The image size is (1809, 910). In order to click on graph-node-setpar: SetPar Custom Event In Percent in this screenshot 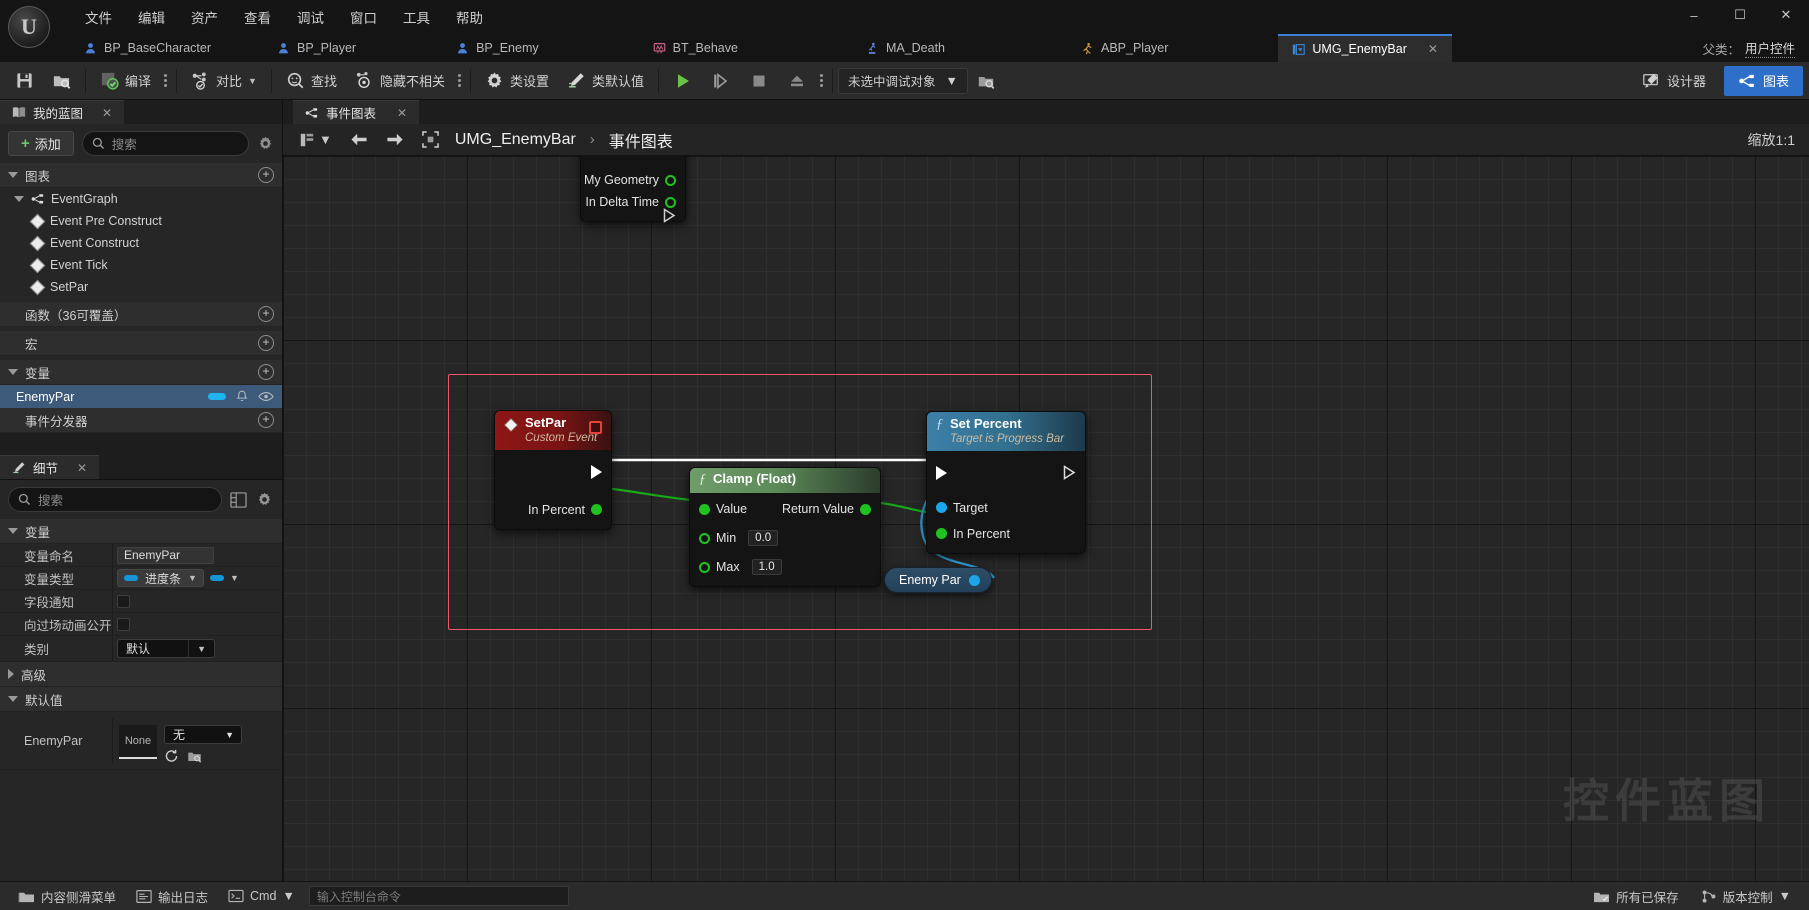, I will do `click(553, 470)`.